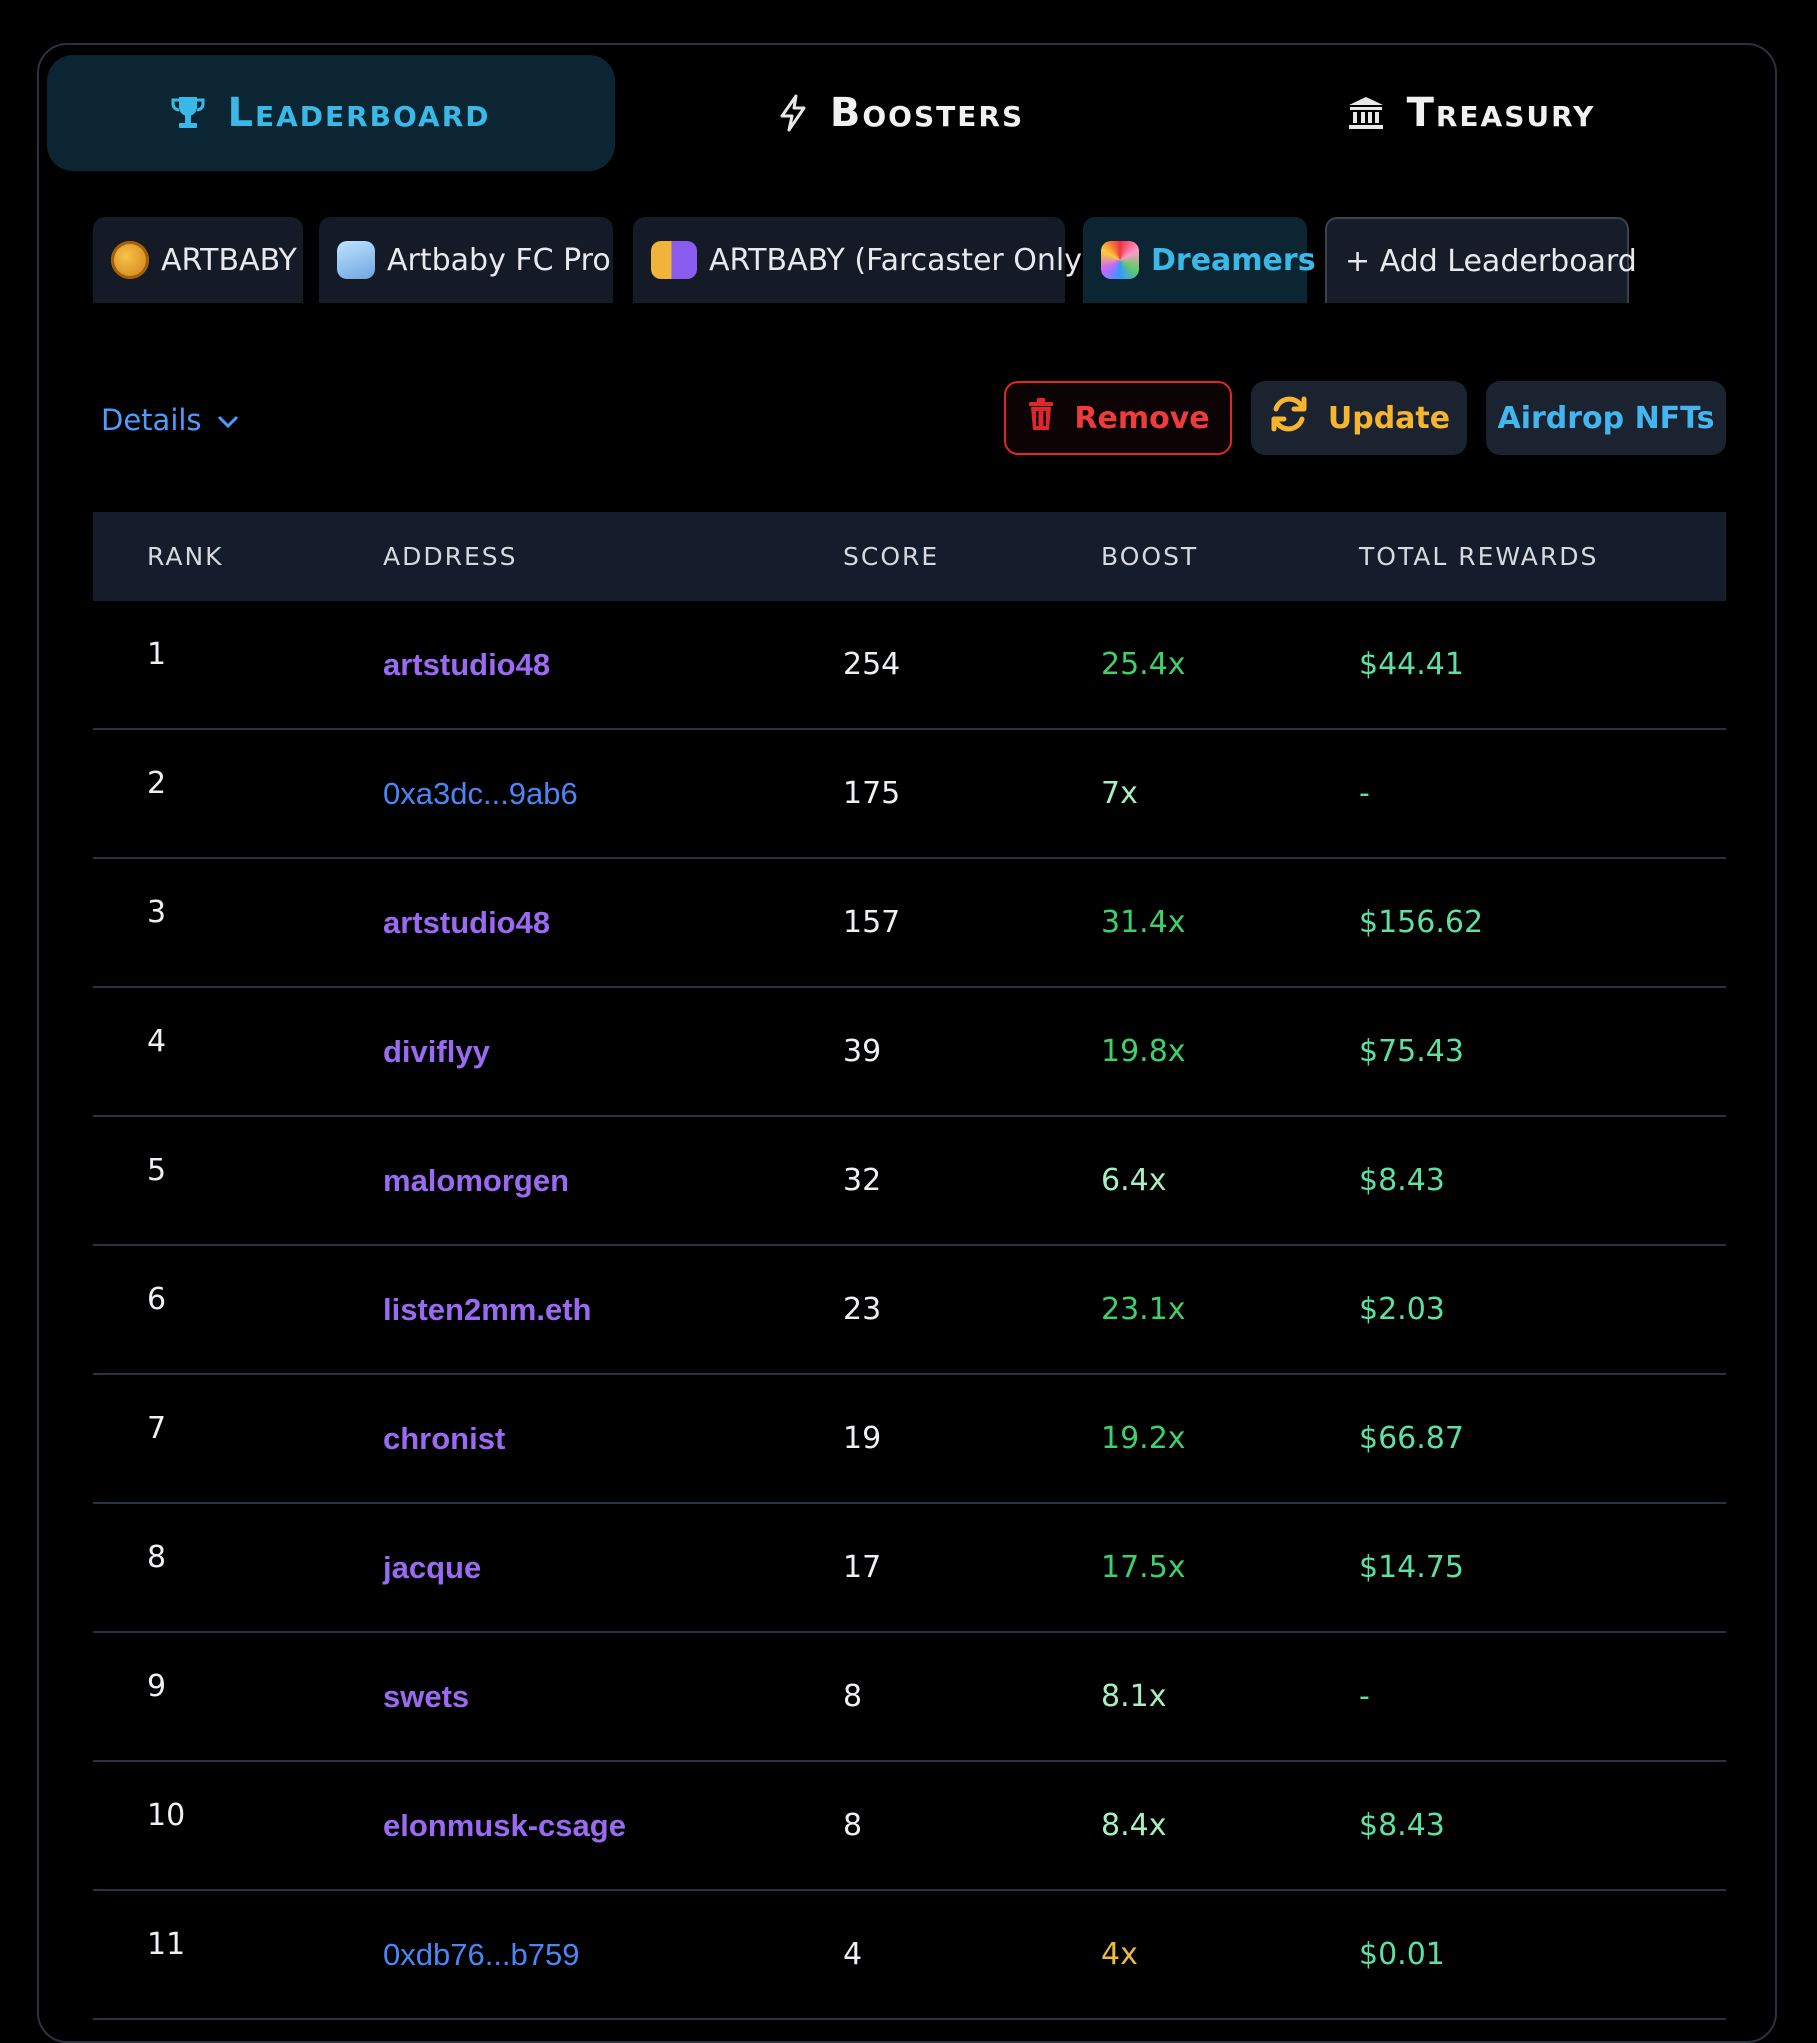 This screenshot has height=2043, width=1817. Describe the element at coordinates (872, 793) in the screenshot. I see `score-cell: 175` at that location.